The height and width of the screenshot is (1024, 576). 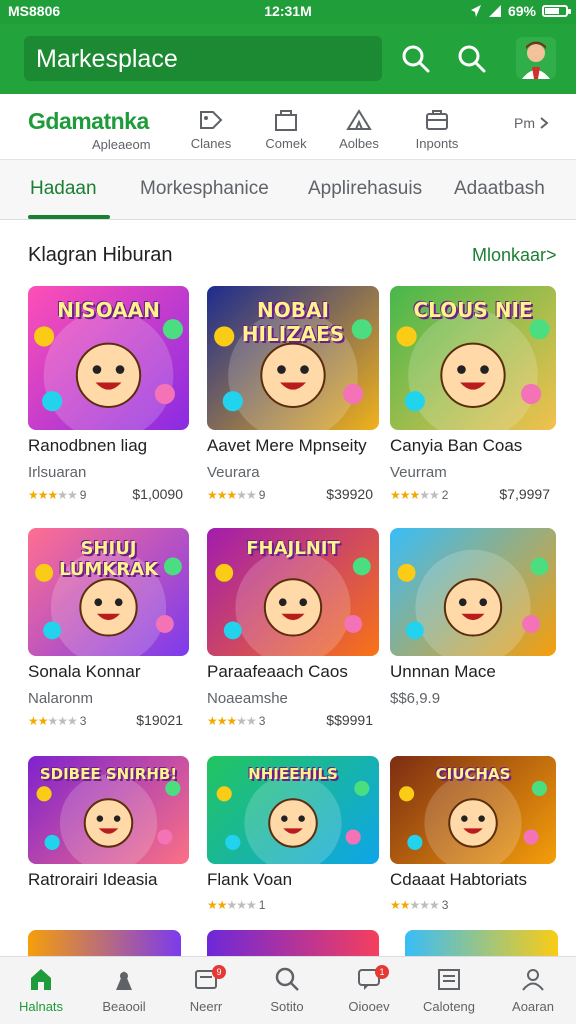 What do you see at coordinates (437, 120) in the screenshot?
I see `briefcase-icon` at bounding box center [437, 120].